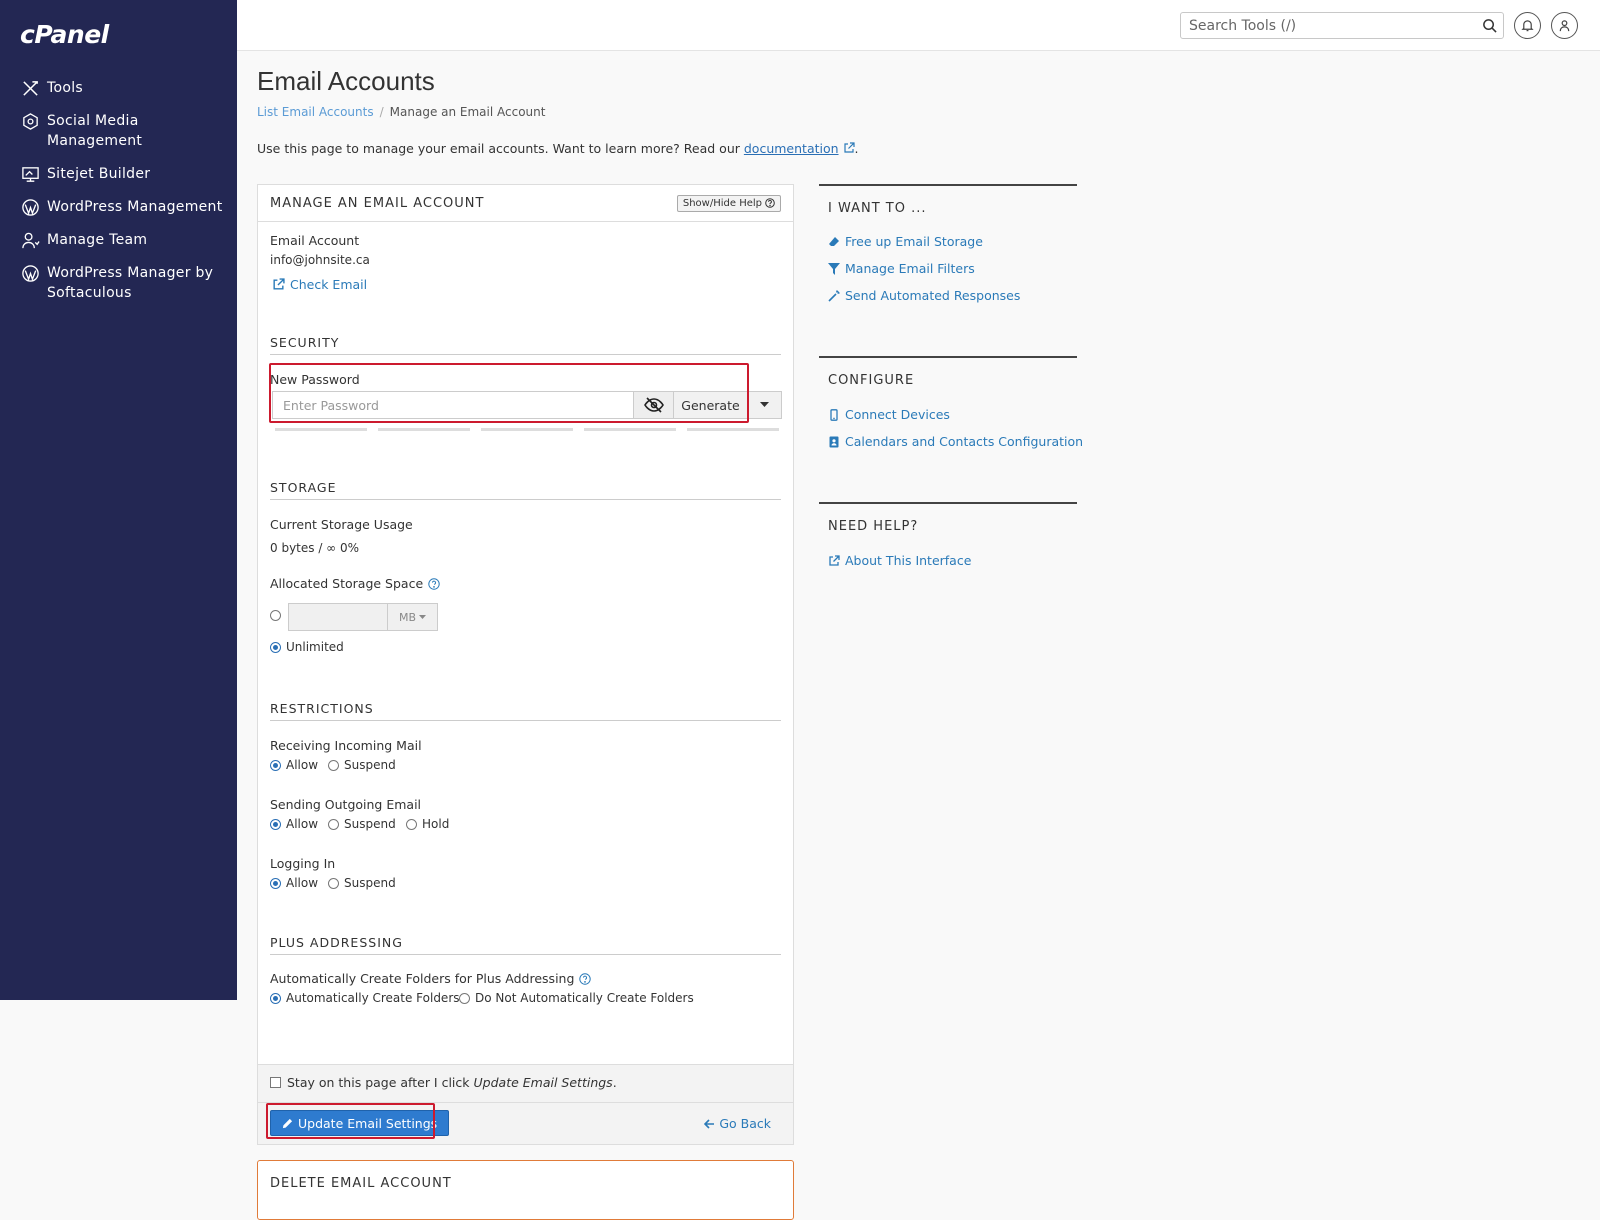 The height and width of the screenshot is (1220, 1600). I want to click on update-email-settings-button: Update Email Settings, so click(360, 1123).